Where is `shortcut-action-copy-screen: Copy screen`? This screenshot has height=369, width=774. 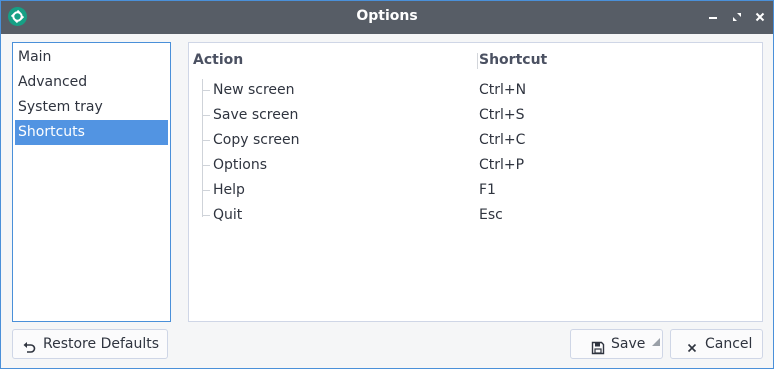 shortcut-action-copy-screen: Copy screen is located at coordinates (256, 140).